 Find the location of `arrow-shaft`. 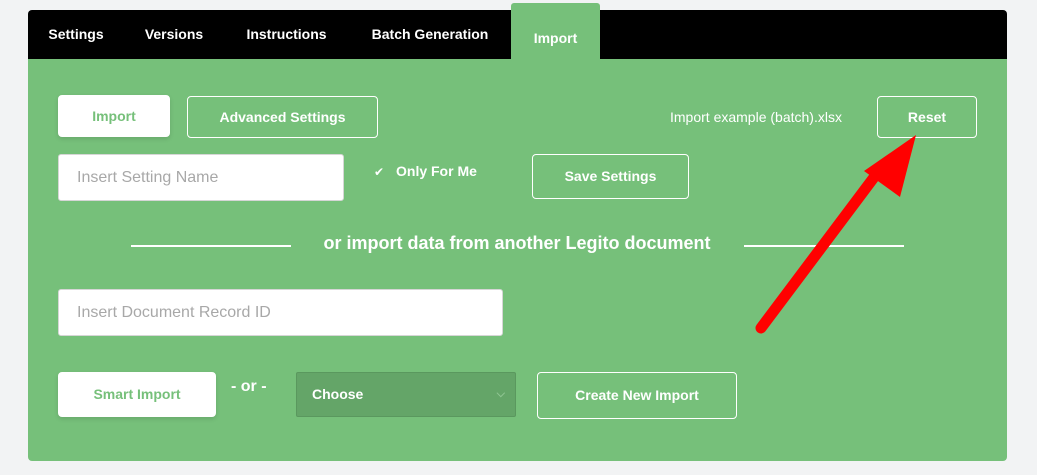

arrow-shaft is located at coordinates (819, 250).